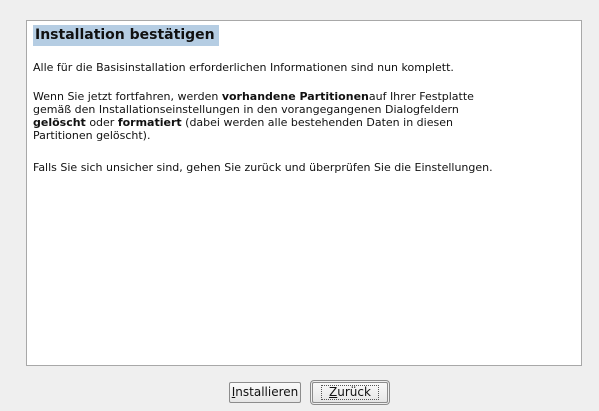 The width and height of the screenshot is (599, 411). Describe the element at coordinates (421, 96) in the screenshot. I see `warning-text: auf Ihrer Festplatte` at that location.